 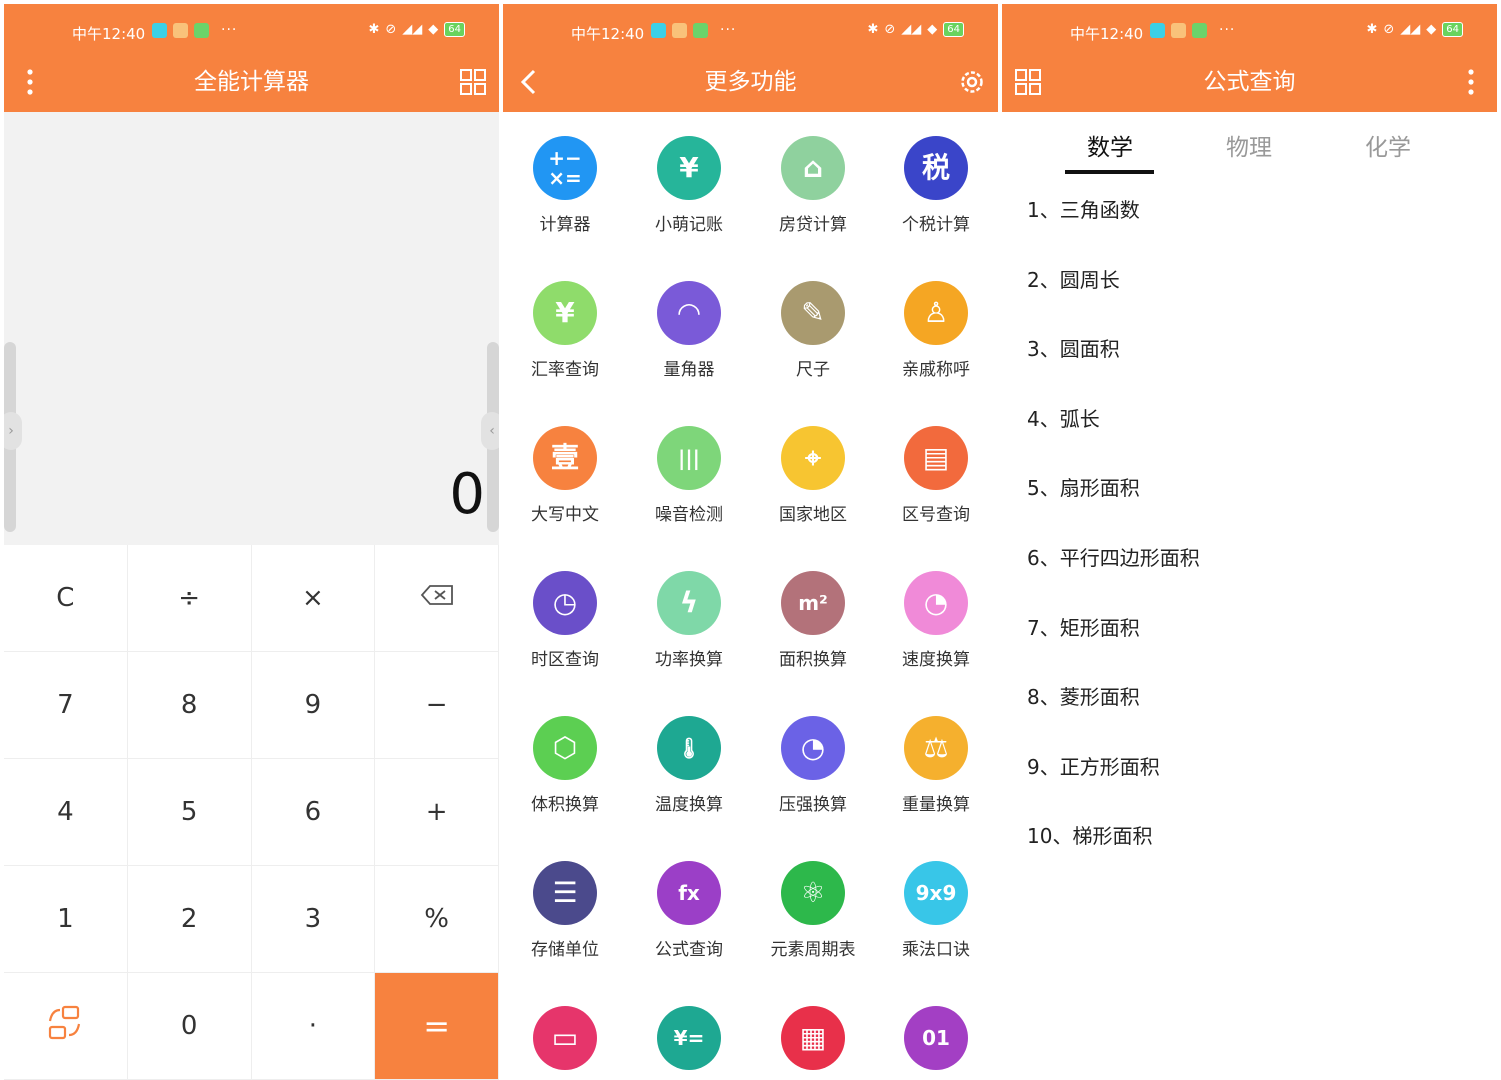 What do you see at coordinates (565, 764) in the screenshot?
I see `function-item: ⬡ 体积换算` at bounding box center [565, 764].